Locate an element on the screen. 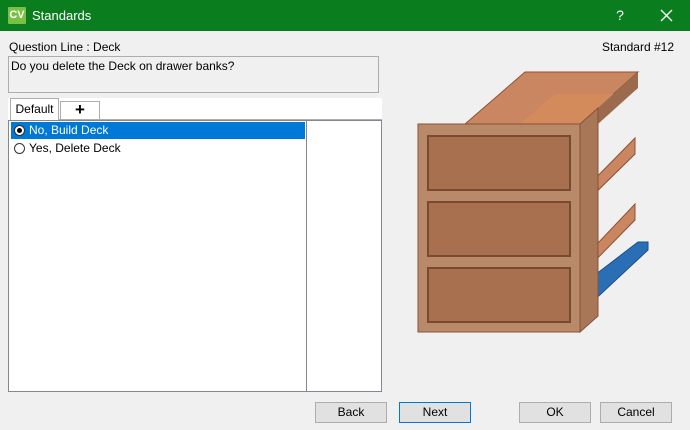  cancel-button: Cancel is located at coordinates (636, 412).